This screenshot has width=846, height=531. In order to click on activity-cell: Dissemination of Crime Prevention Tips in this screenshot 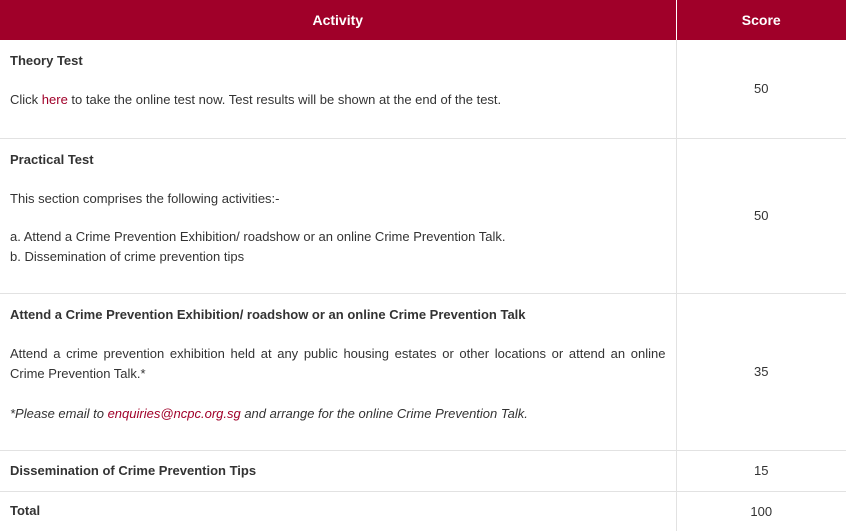, I will do `click(338, 471)`.